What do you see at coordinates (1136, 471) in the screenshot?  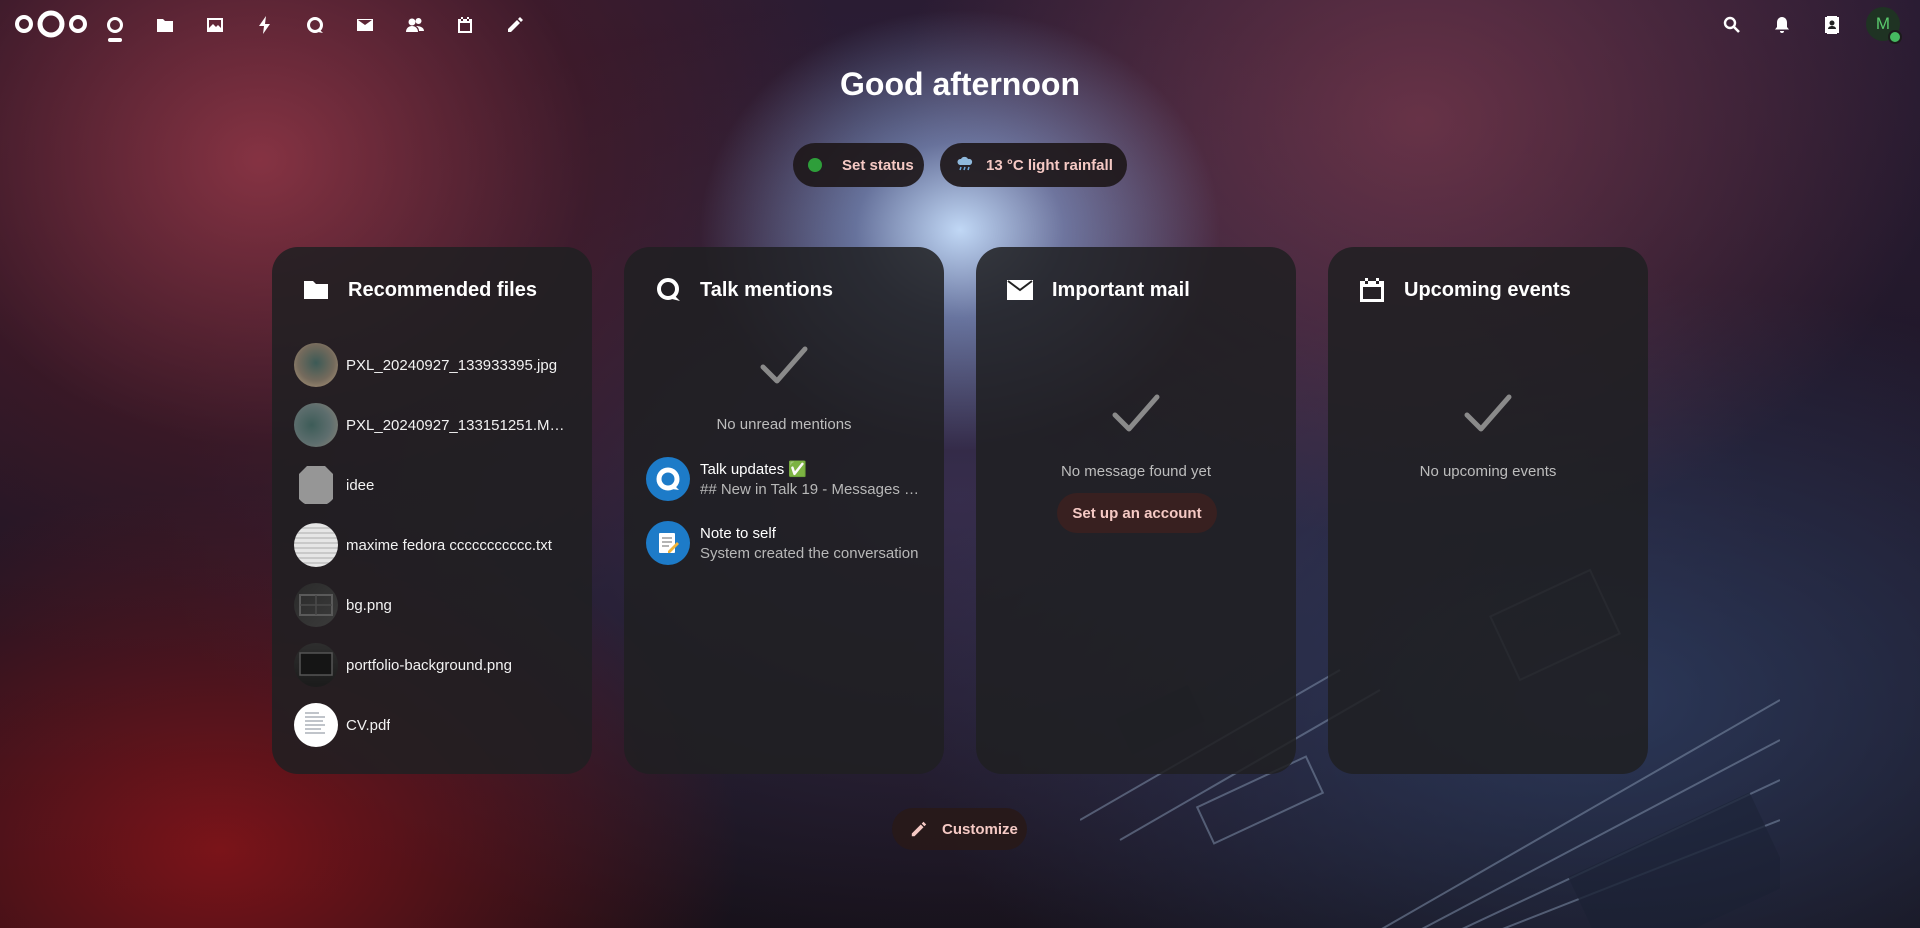 I see `empty-state-text: No message found yet` at bounding box center [1136, 471].